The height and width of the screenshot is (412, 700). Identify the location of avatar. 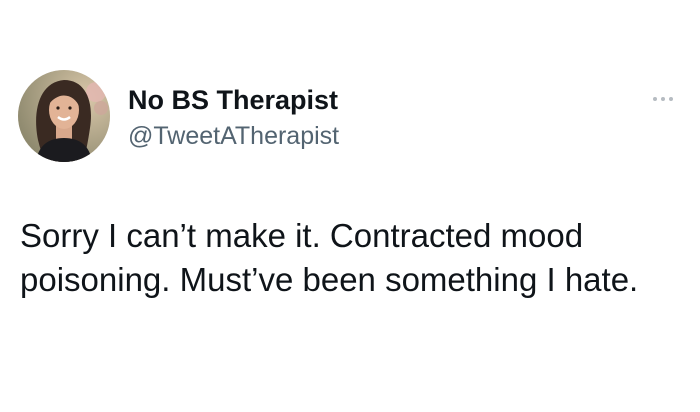
(64, 116).